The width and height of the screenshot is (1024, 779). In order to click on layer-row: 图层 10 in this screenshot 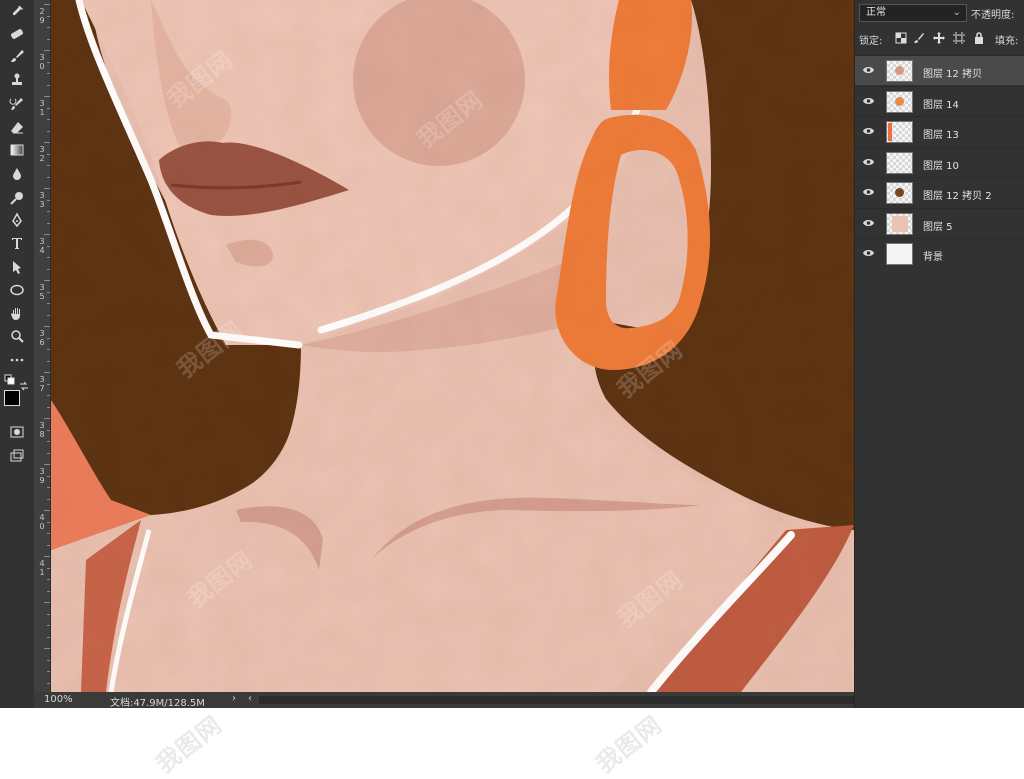, I will do `click(939, 161)`.